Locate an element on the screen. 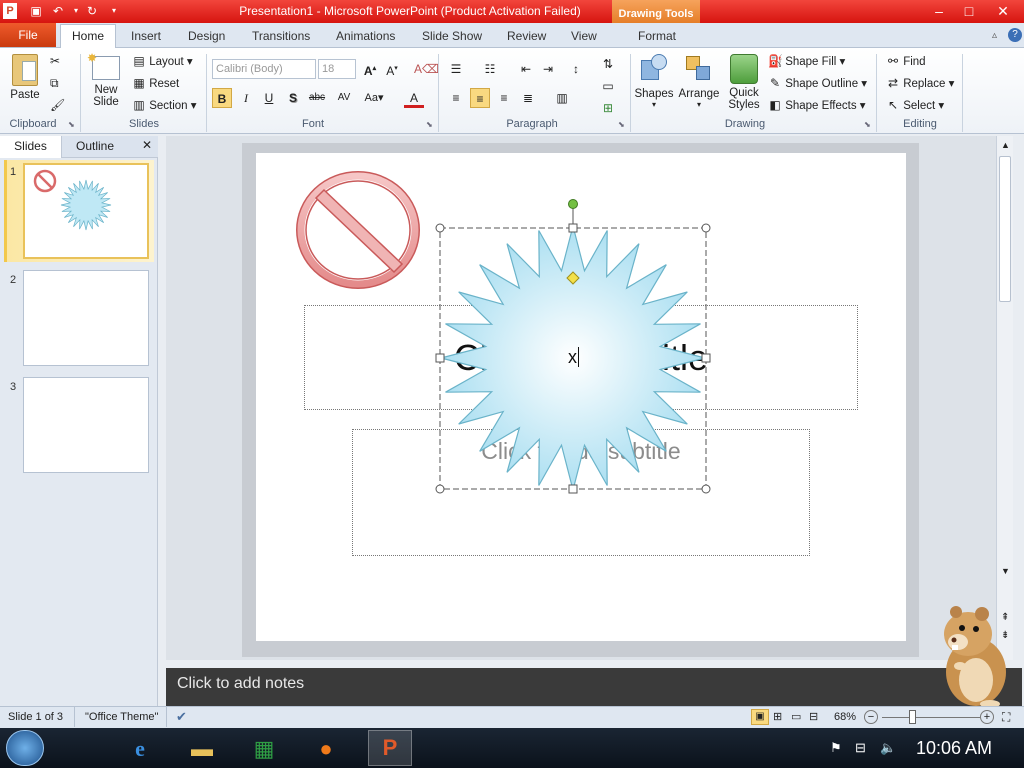 This screenshot has width=1024, height=768. system-clock: 10:06 AM is located at coordinates (954, 748).